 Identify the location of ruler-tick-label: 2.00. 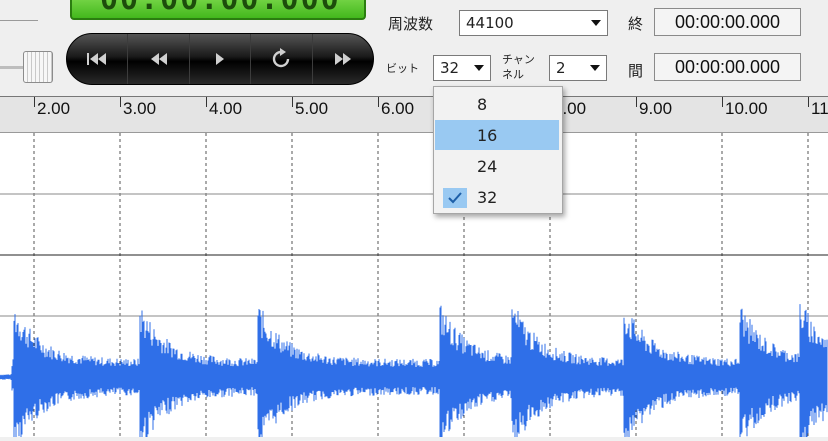
(54, 108).